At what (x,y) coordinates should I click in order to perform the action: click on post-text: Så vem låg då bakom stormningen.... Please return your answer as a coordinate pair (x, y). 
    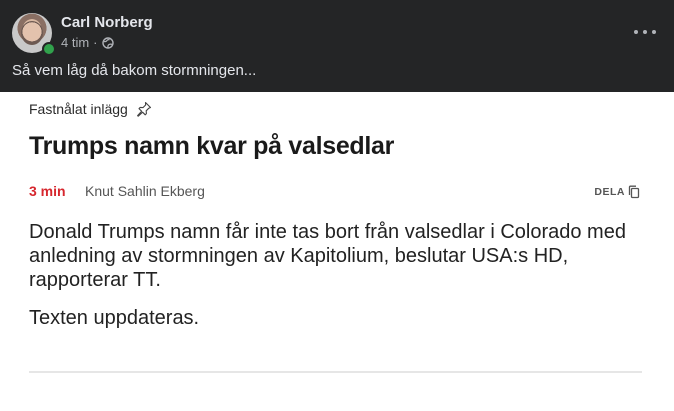
    Looking at the image, I should click on (134, 70).